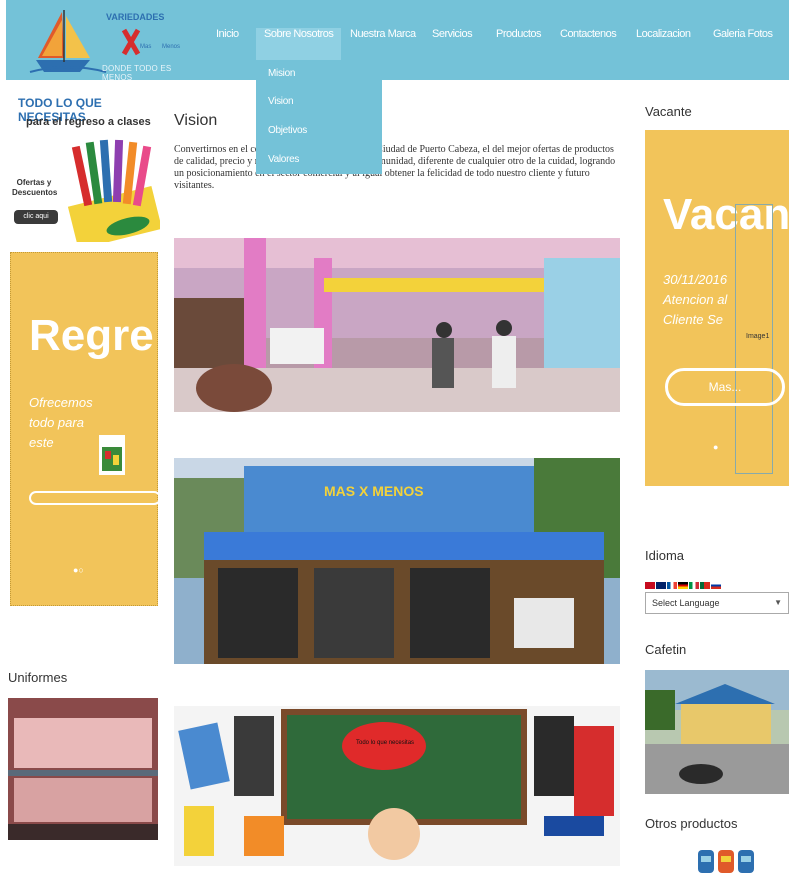 The width and height of the screenshot is (789, 873). What do you see at coordinates (91, 335) in the screenshot?
I see `slider-headline: Regre` at bounding box center [91, 335].